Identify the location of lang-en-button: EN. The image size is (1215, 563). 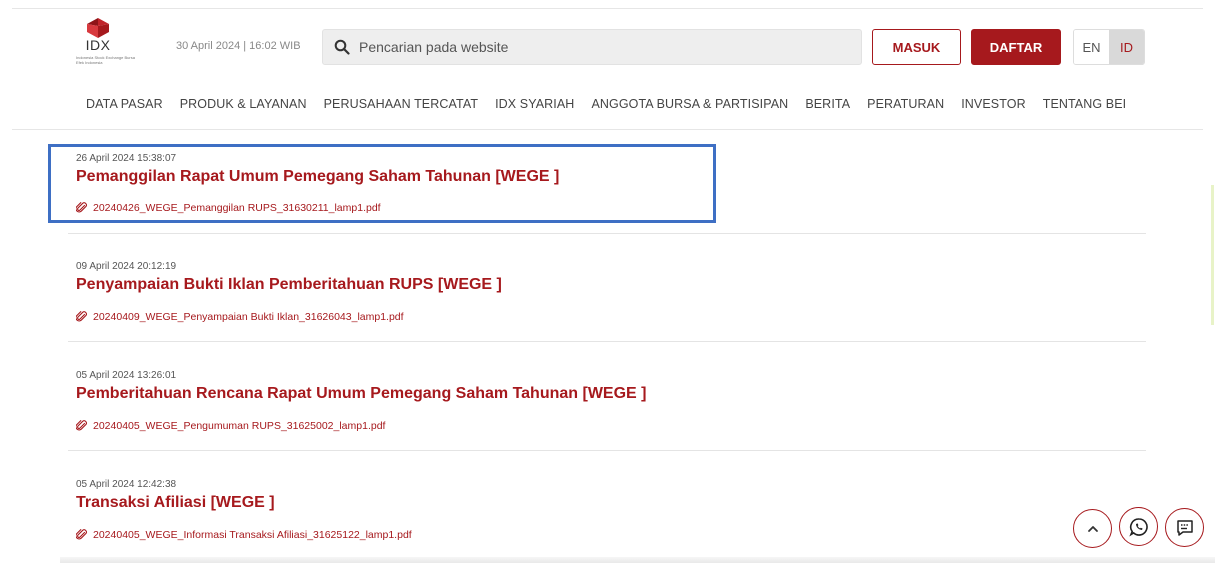
(1091, 47).